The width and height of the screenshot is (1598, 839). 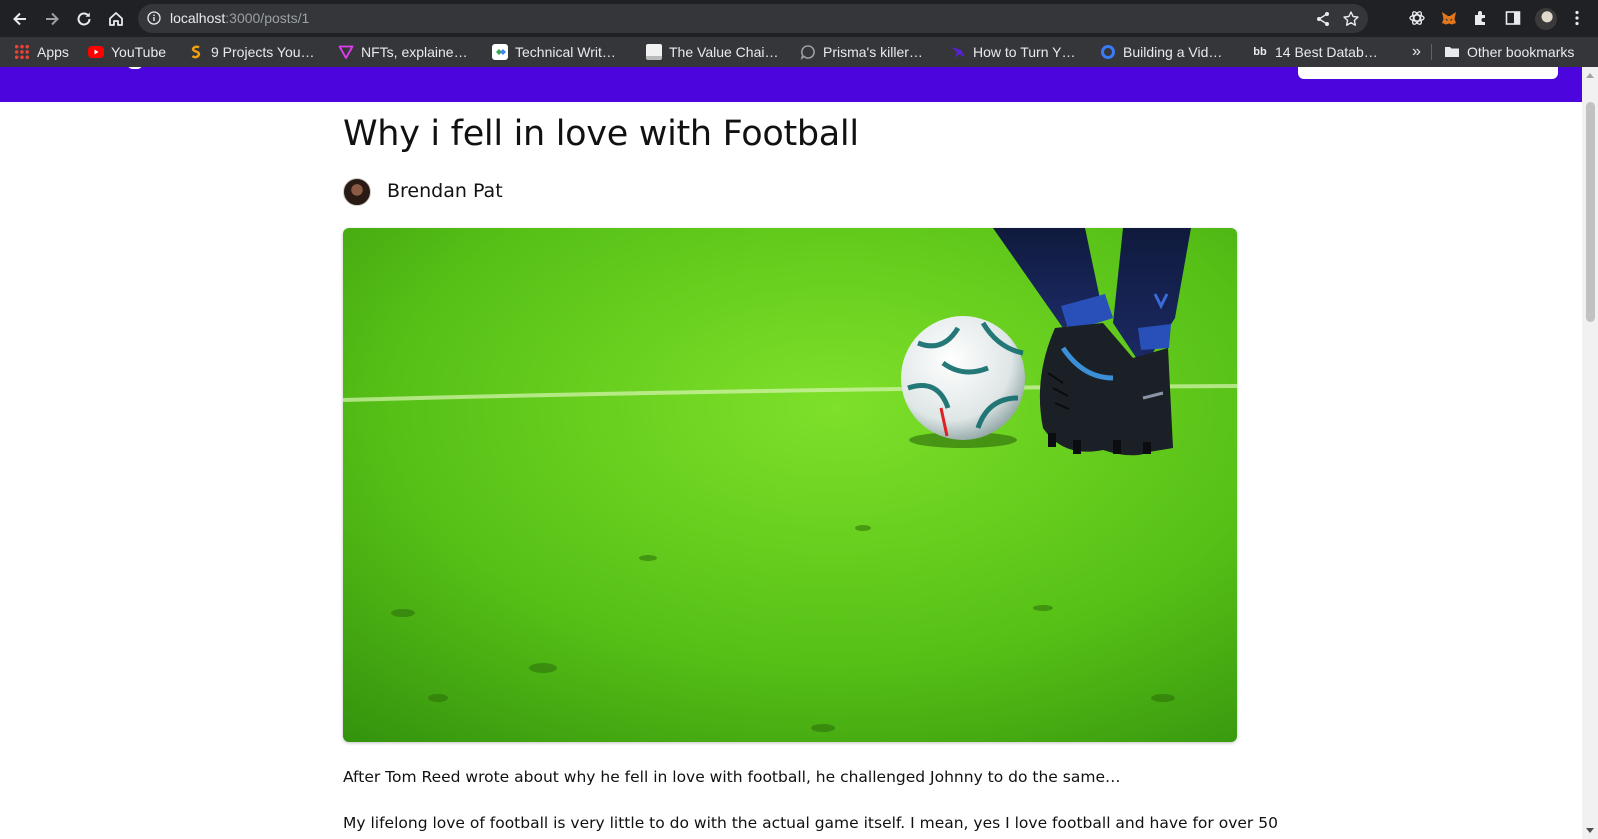 What do you see at coordinates (53, 52) in the screenshot?
I see `bookmark-label: Apps` at bounding box center [53, 52].